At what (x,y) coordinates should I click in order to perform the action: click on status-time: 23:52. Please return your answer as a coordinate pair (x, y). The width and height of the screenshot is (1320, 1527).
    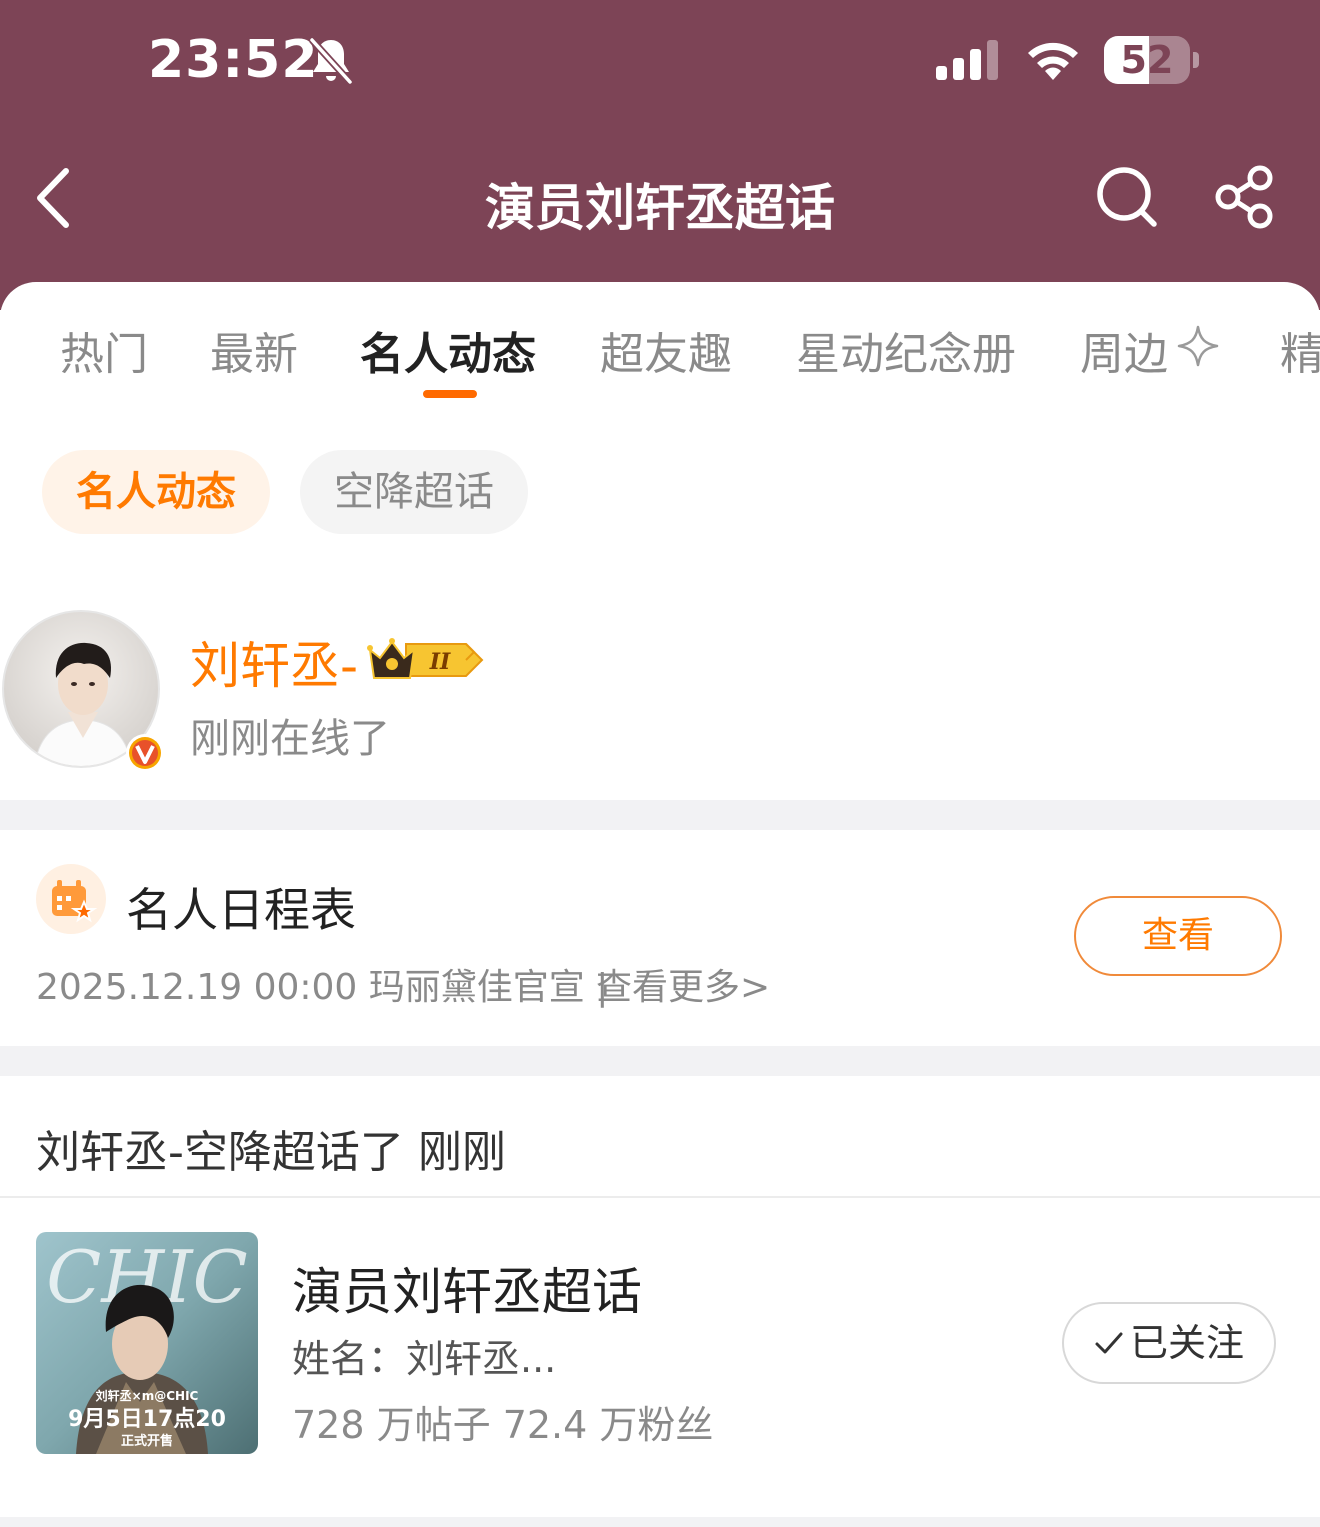
    Looking at the image, I should click on (233, 60).